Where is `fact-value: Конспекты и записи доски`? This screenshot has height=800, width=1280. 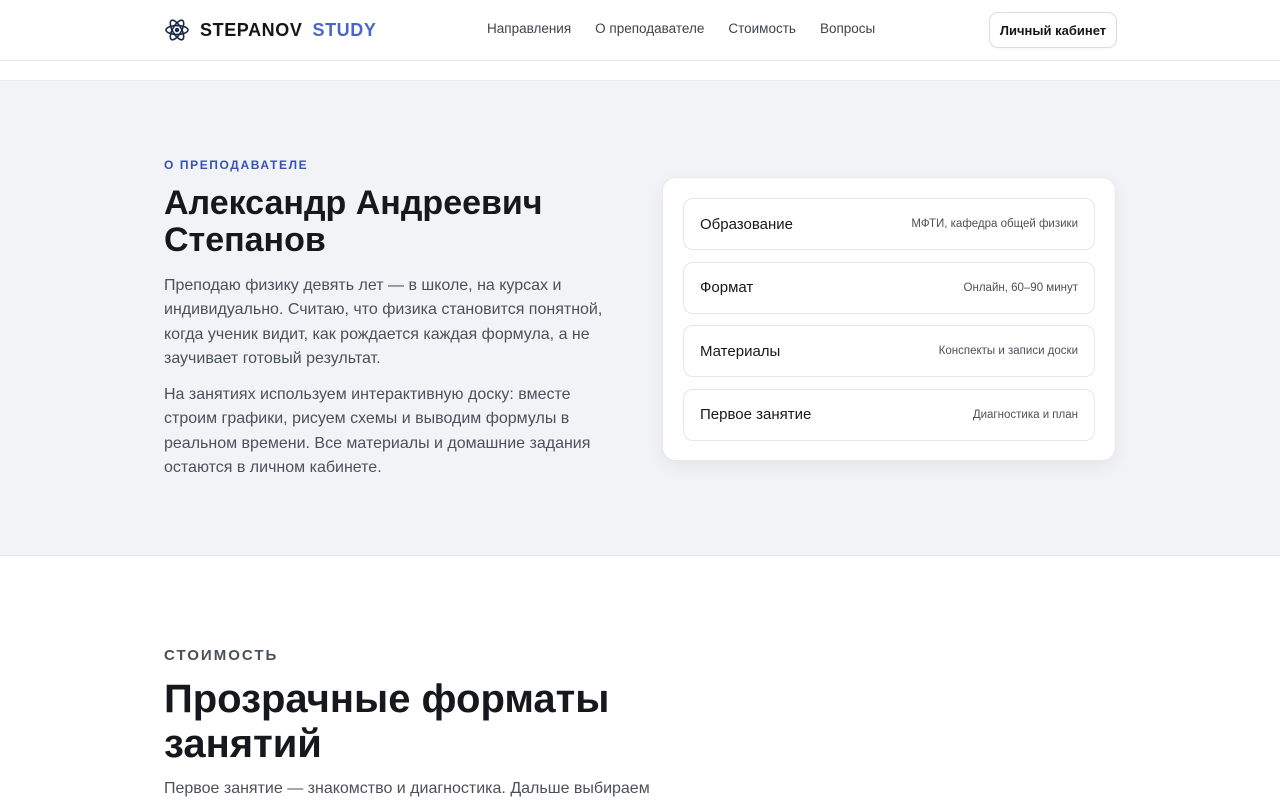 fact-value: Конспекты и записи доски is located at coordinates (1008, 351).